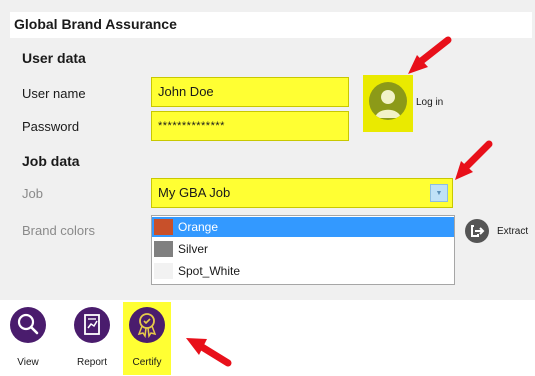 This screenshot has width=535, height=376. I want to click on report-button: Report, so click(92, 362).